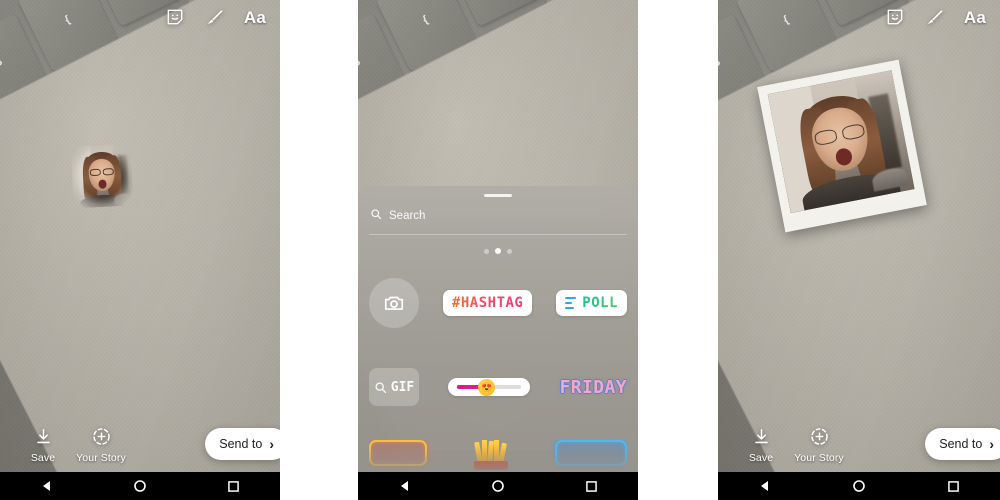  I want to click on gif-sticker-label: GIF, so click(402, 387).